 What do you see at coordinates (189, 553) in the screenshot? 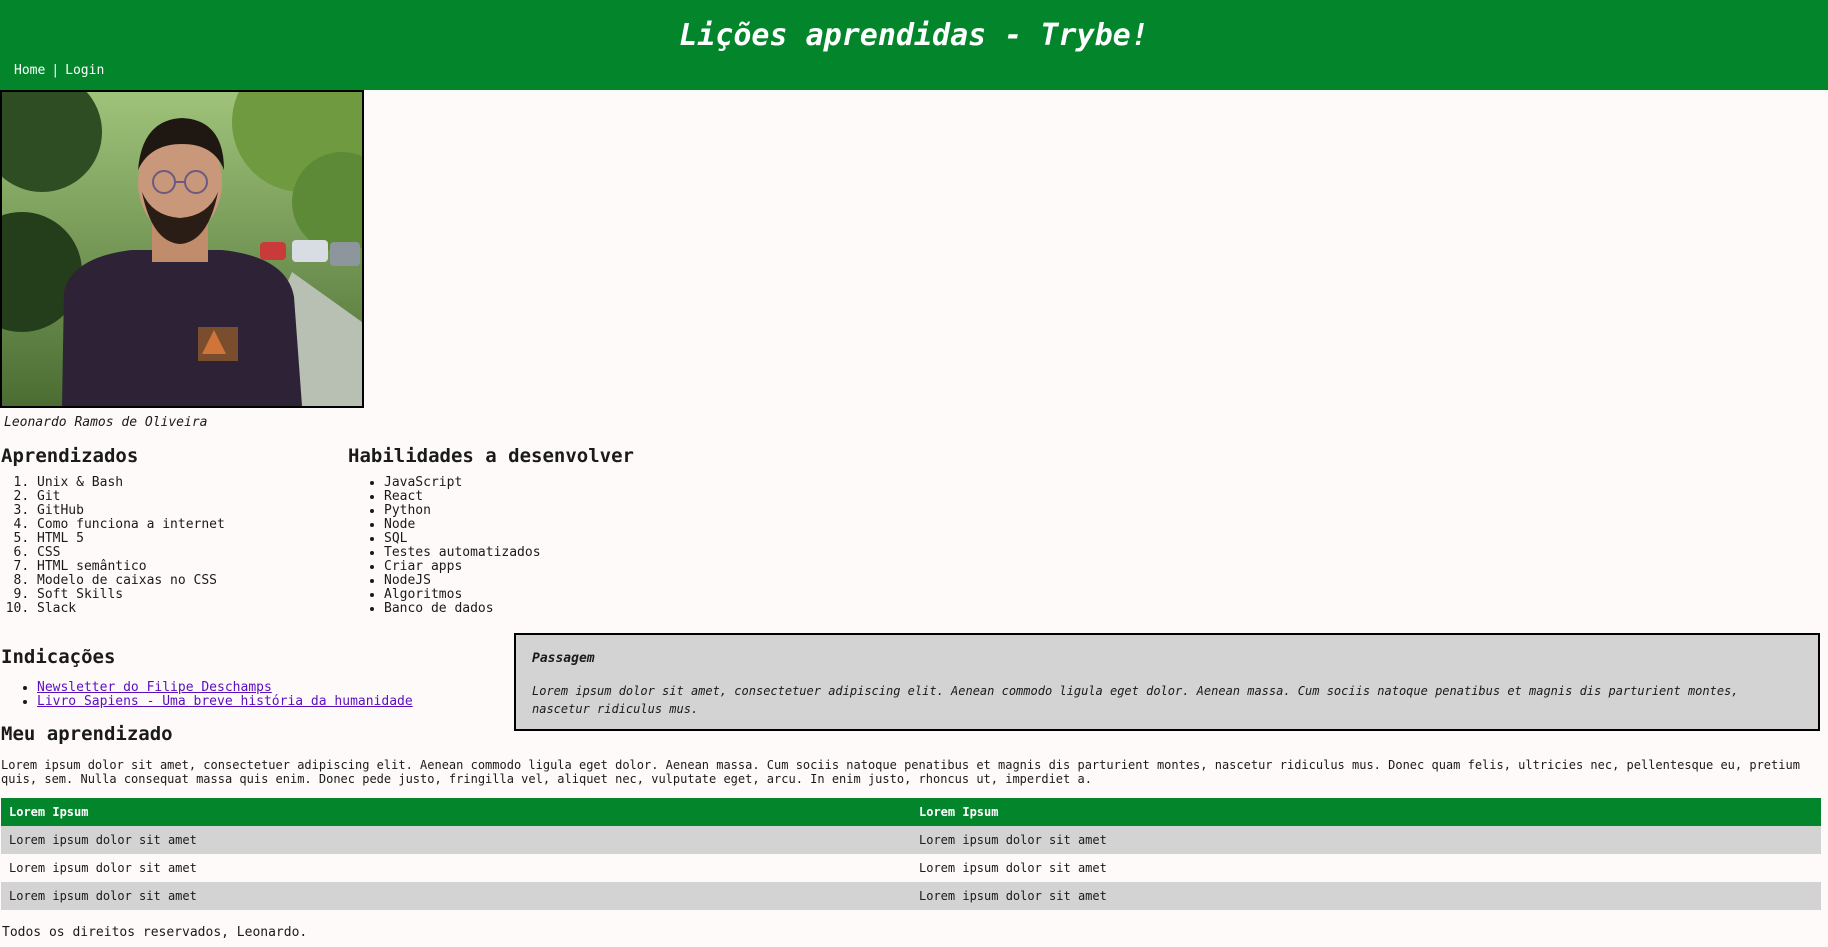
I see `list-item: CSS` at bounding box center [189, 553].